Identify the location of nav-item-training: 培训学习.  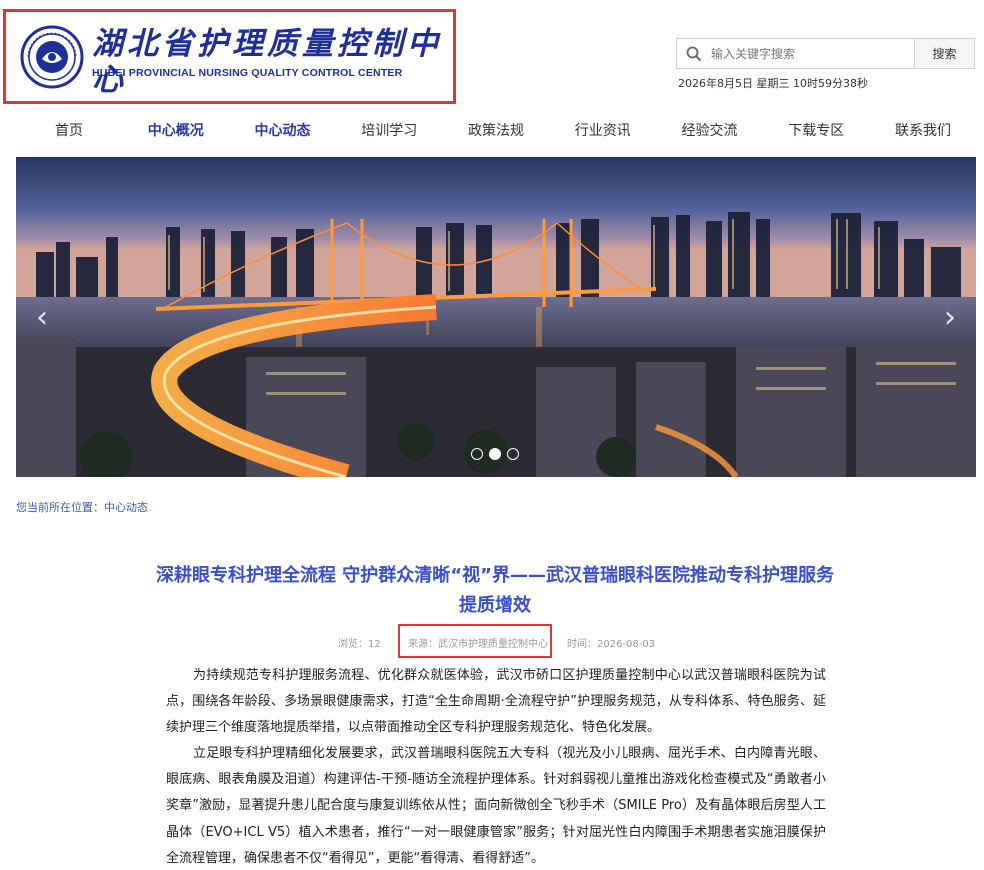
(389, 130).